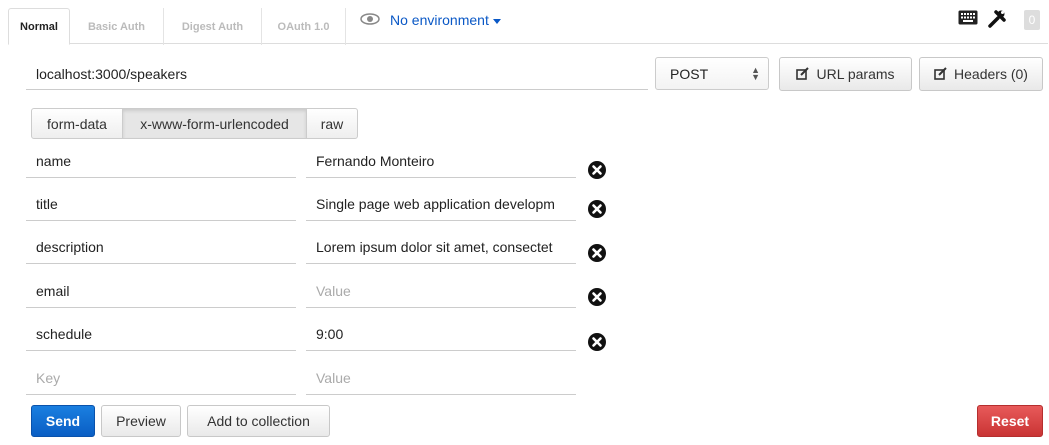  I want to click on updown-arrows-icon: ▲ ▼, so click(755, 73).